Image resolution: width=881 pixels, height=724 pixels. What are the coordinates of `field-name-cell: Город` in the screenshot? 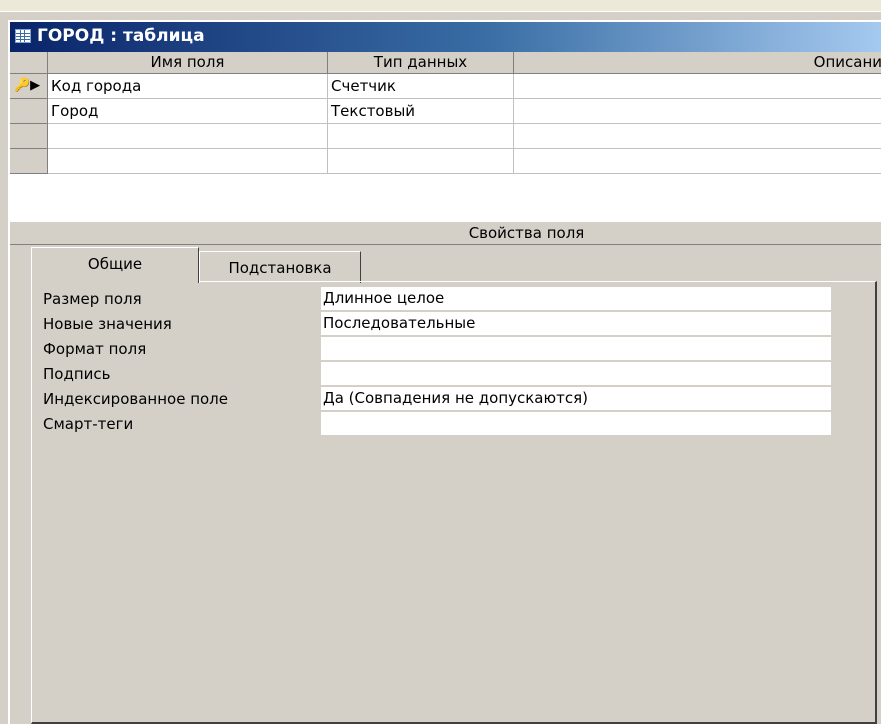 It's located at (188, 111).